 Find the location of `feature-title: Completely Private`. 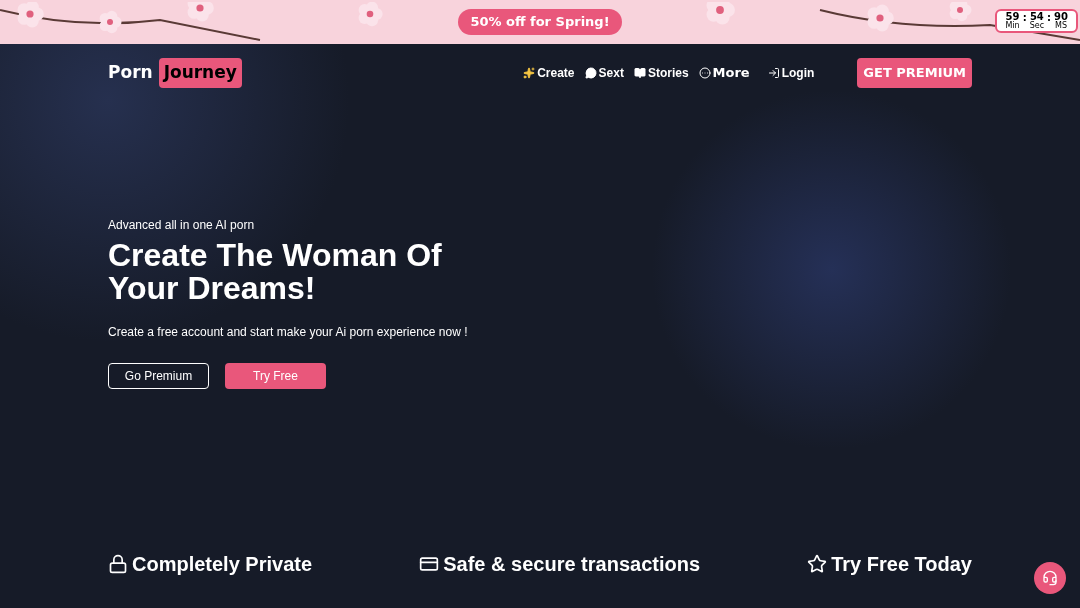

feature-title: Completely Private is located at coordinates (222, 564).